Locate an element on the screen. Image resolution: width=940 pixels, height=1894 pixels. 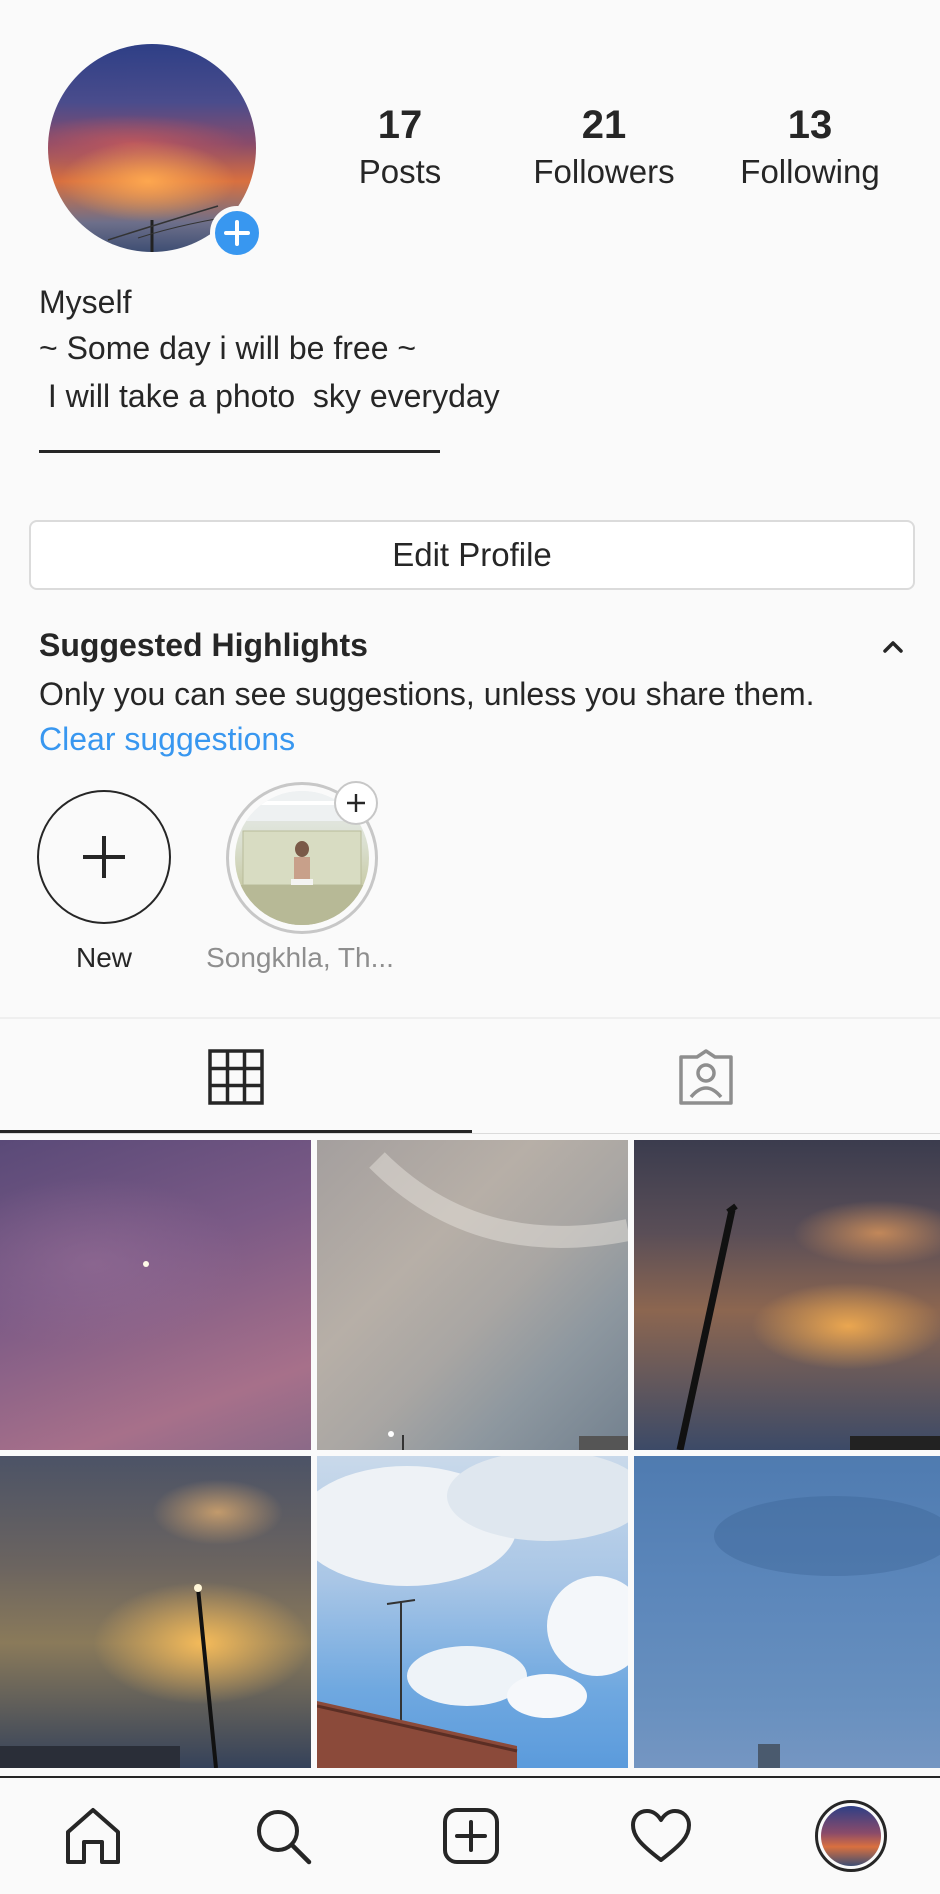
nav-activity is located at coordinates (661, 1836).